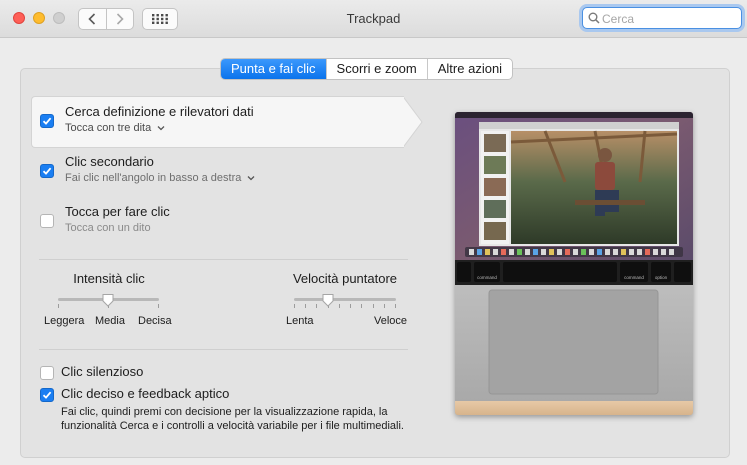 Image resolution: width=747 pixels, height=465 pixels. What do you see at coordinates (159, 111) in the screenshot?
I see `lookup-label: Cerca definizione e rilevatori dati` at bounding box center [159, 111].